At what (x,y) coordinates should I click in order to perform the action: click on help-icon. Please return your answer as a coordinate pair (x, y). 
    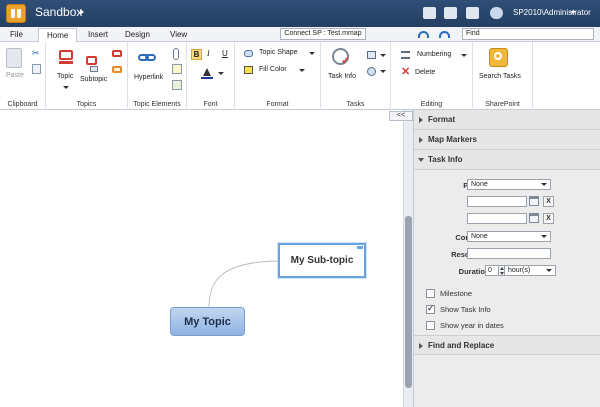
    Looking at the image, I should click on (496, 13).